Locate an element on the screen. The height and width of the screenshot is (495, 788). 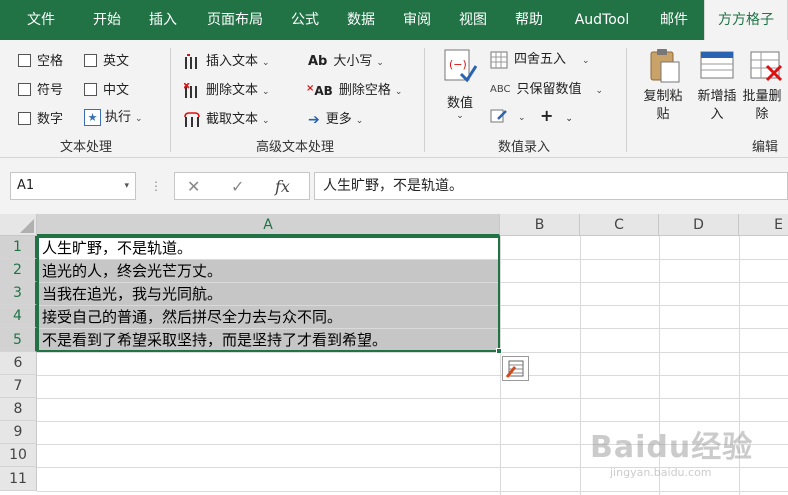
row-header-1: 1 is located at coordinates (18, 247).